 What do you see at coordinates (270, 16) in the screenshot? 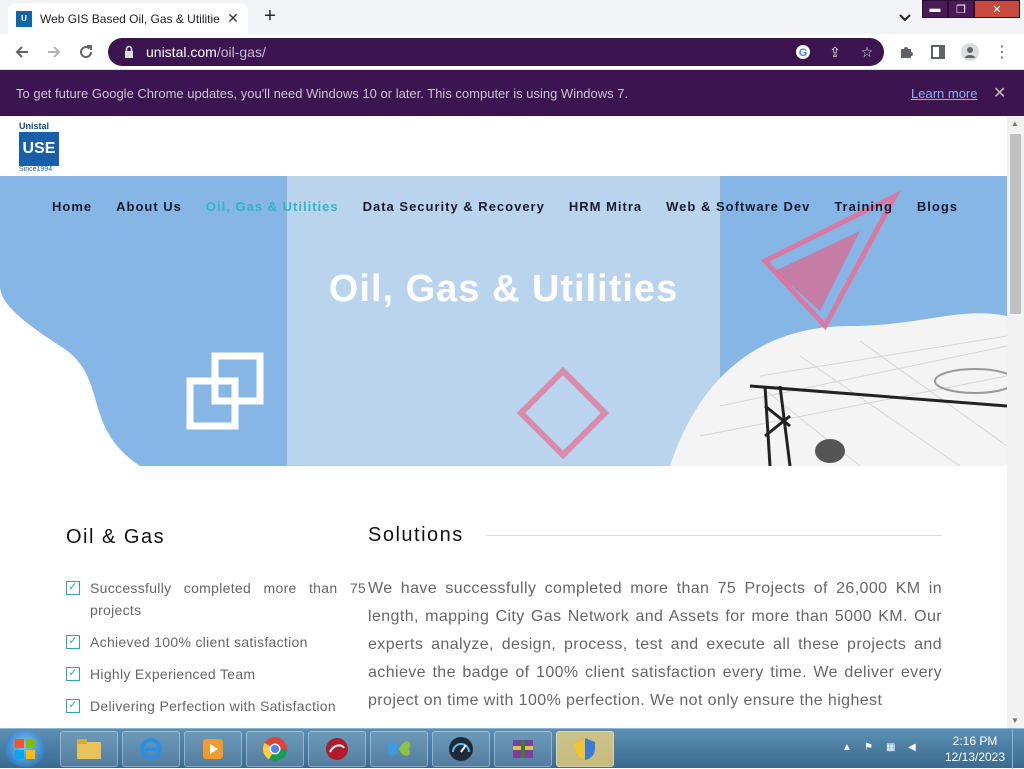
I see `new-tab-button: +` at bounding box center [270, 16].